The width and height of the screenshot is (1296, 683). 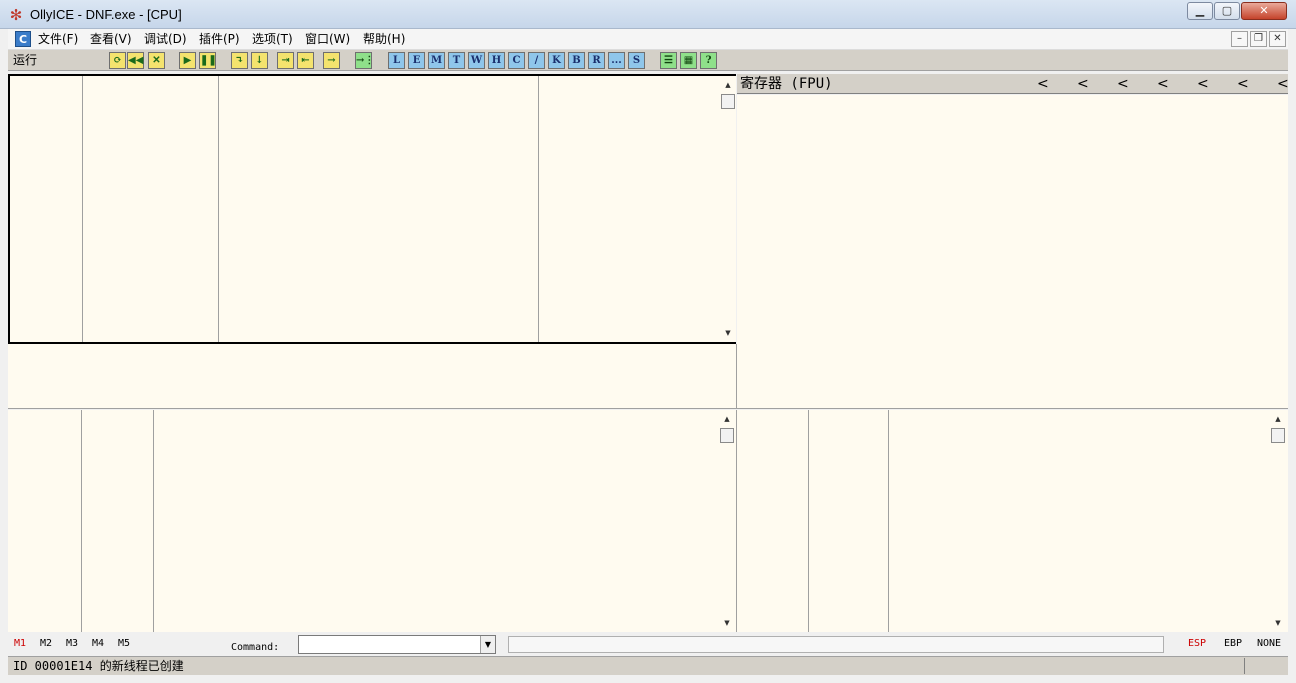 I want to click on menu-debug: 调试(D), so click(x=165, y=39).